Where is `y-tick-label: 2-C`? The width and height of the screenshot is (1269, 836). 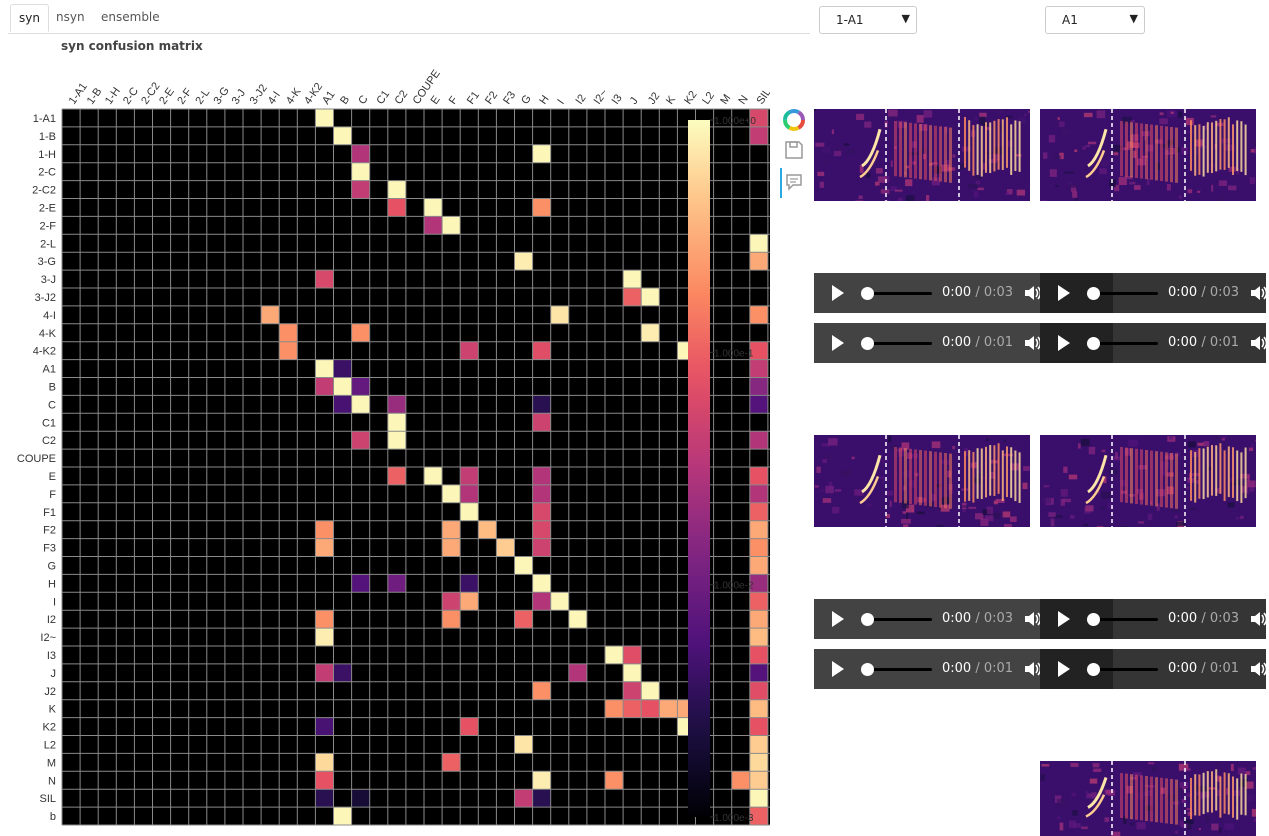
y-tick-label: 2-C is located at coordinates (47, 173).